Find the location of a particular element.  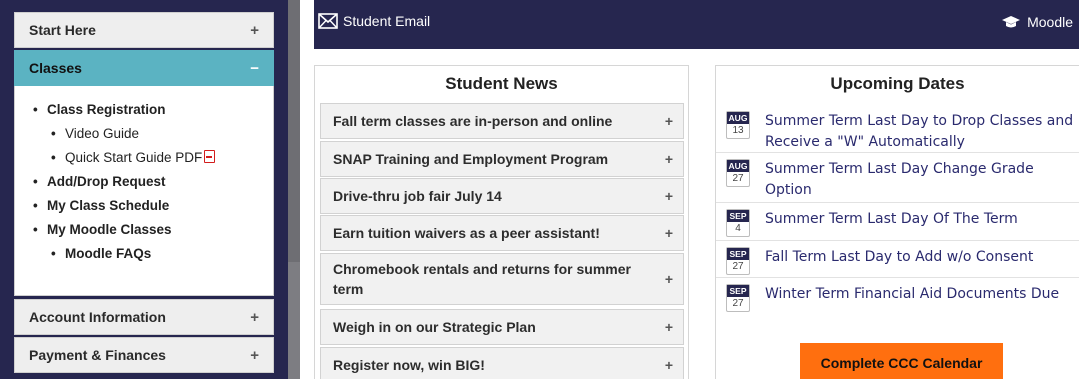

envelope-icon is located at coordinates (328, 21).